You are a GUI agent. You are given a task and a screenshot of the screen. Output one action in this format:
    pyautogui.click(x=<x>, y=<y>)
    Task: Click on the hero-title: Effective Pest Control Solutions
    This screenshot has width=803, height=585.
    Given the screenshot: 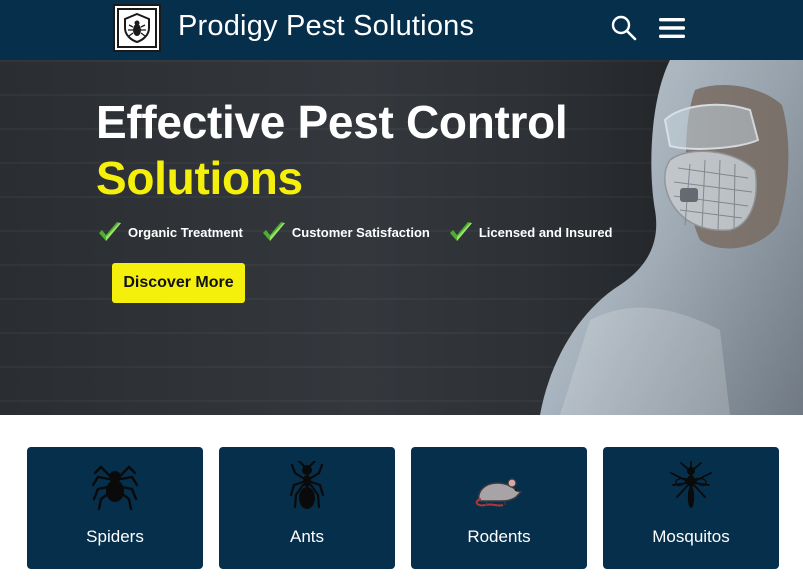 What is the action you would take?
    pyautogui.click(x=332, y=150)
    